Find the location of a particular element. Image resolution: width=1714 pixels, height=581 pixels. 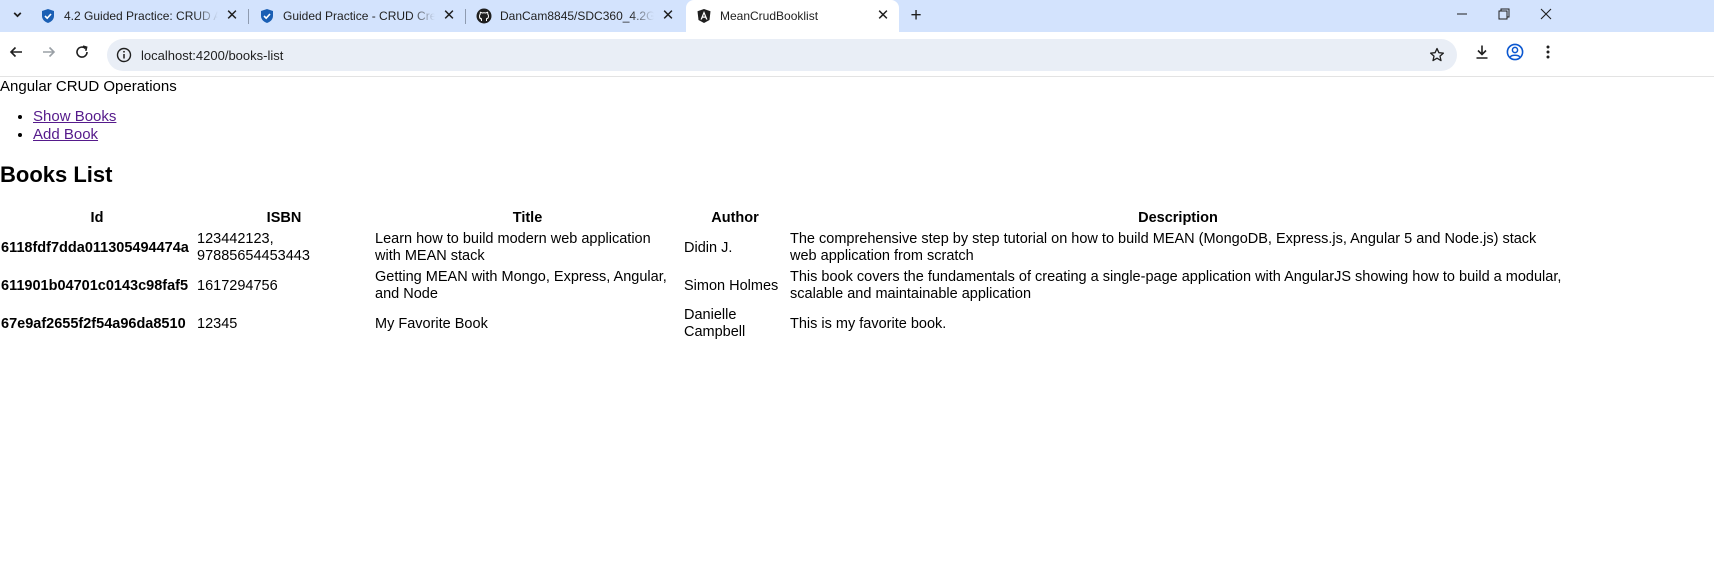

nav-item-add-book: Add Book is located at coordinates (74, 135).